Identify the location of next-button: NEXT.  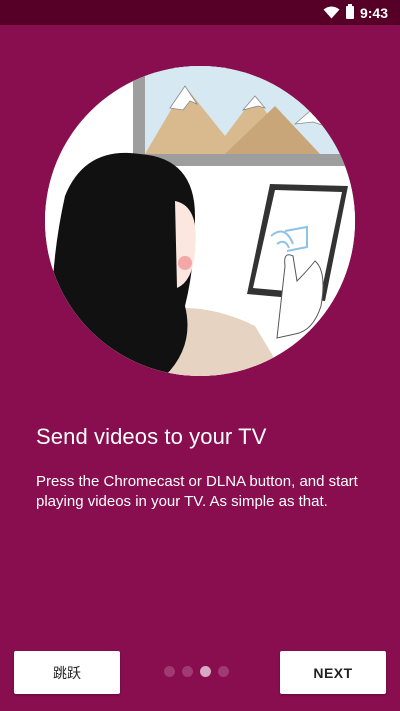
(333, 672).